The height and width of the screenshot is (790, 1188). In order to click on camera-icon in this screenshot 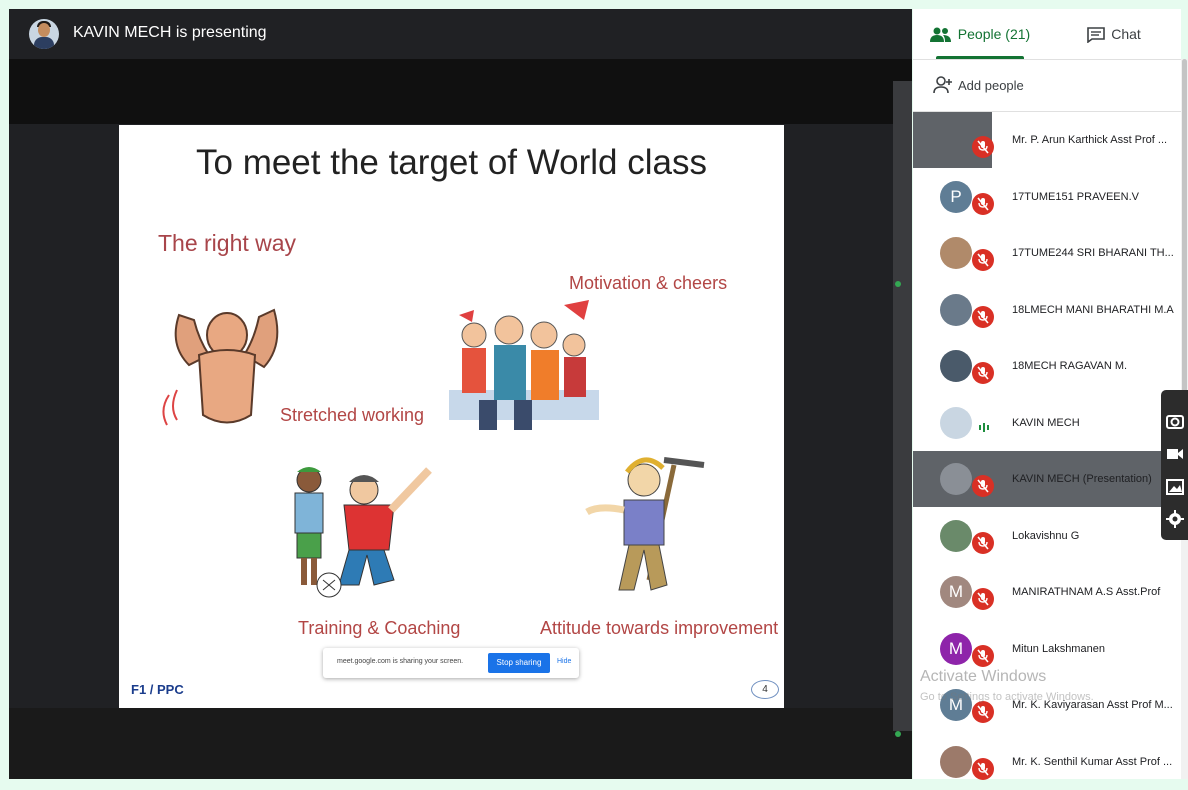, I will do `click(1175, 421)`.